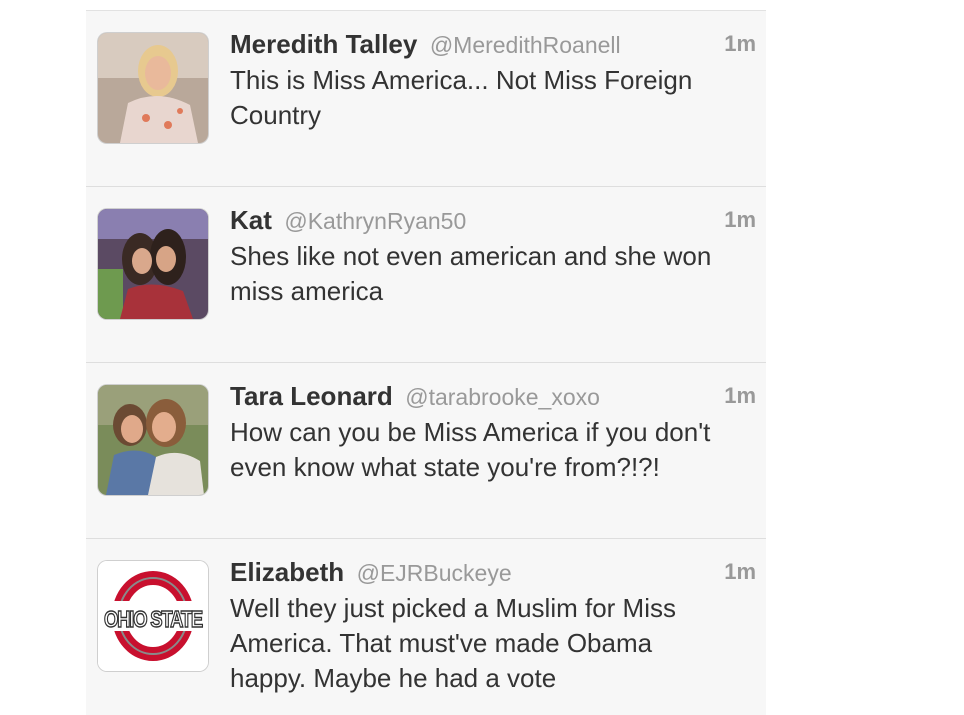 The height and width of the screenshot is (715, 964). I want to click on tweet-author-name: Kat, so click(251, 220).